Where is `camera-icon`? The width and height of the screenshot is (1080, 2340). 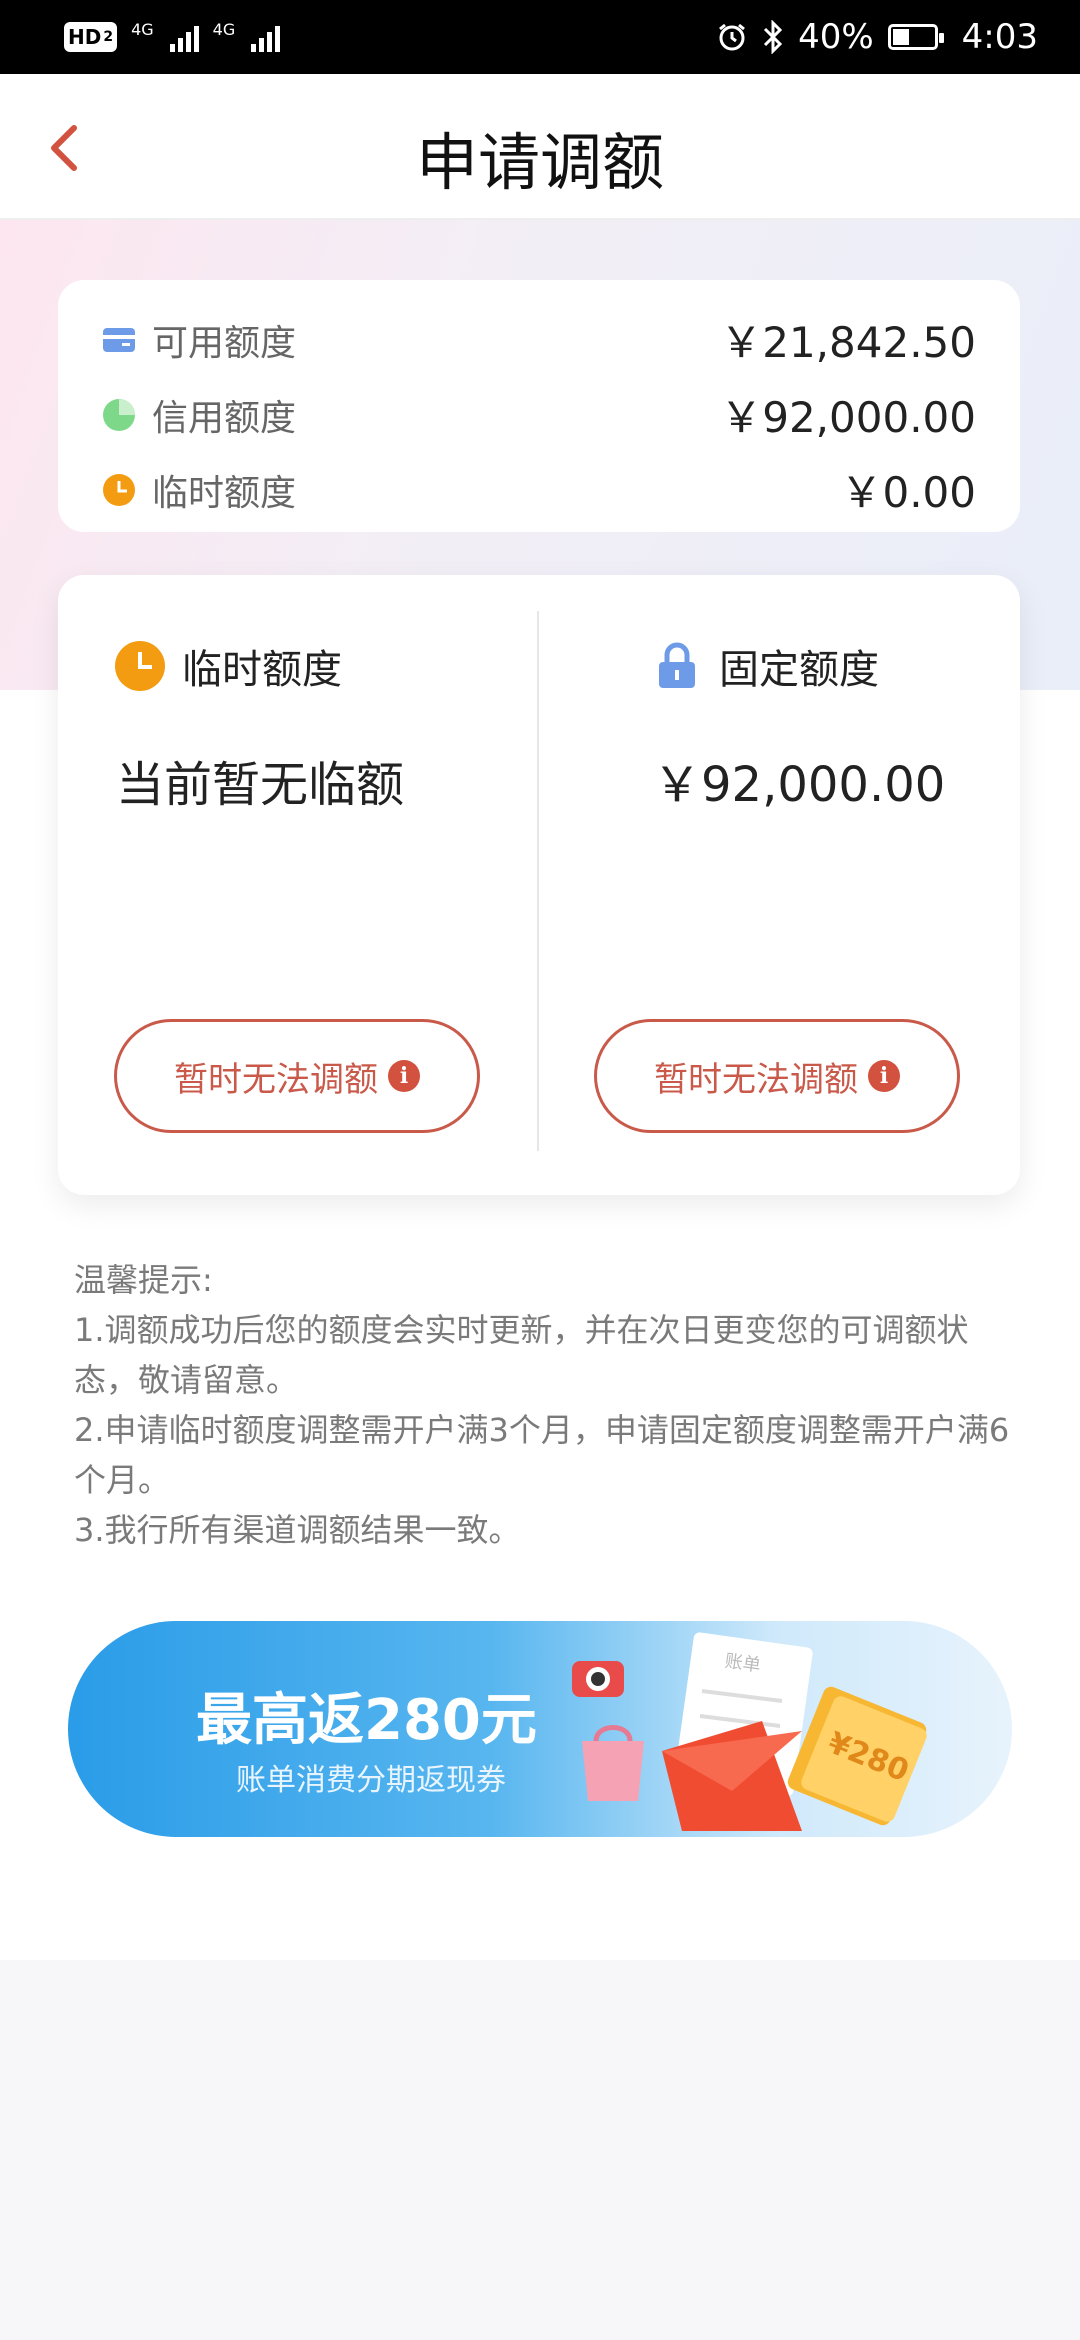 camera-icon is located at coordinates (598, 1679).